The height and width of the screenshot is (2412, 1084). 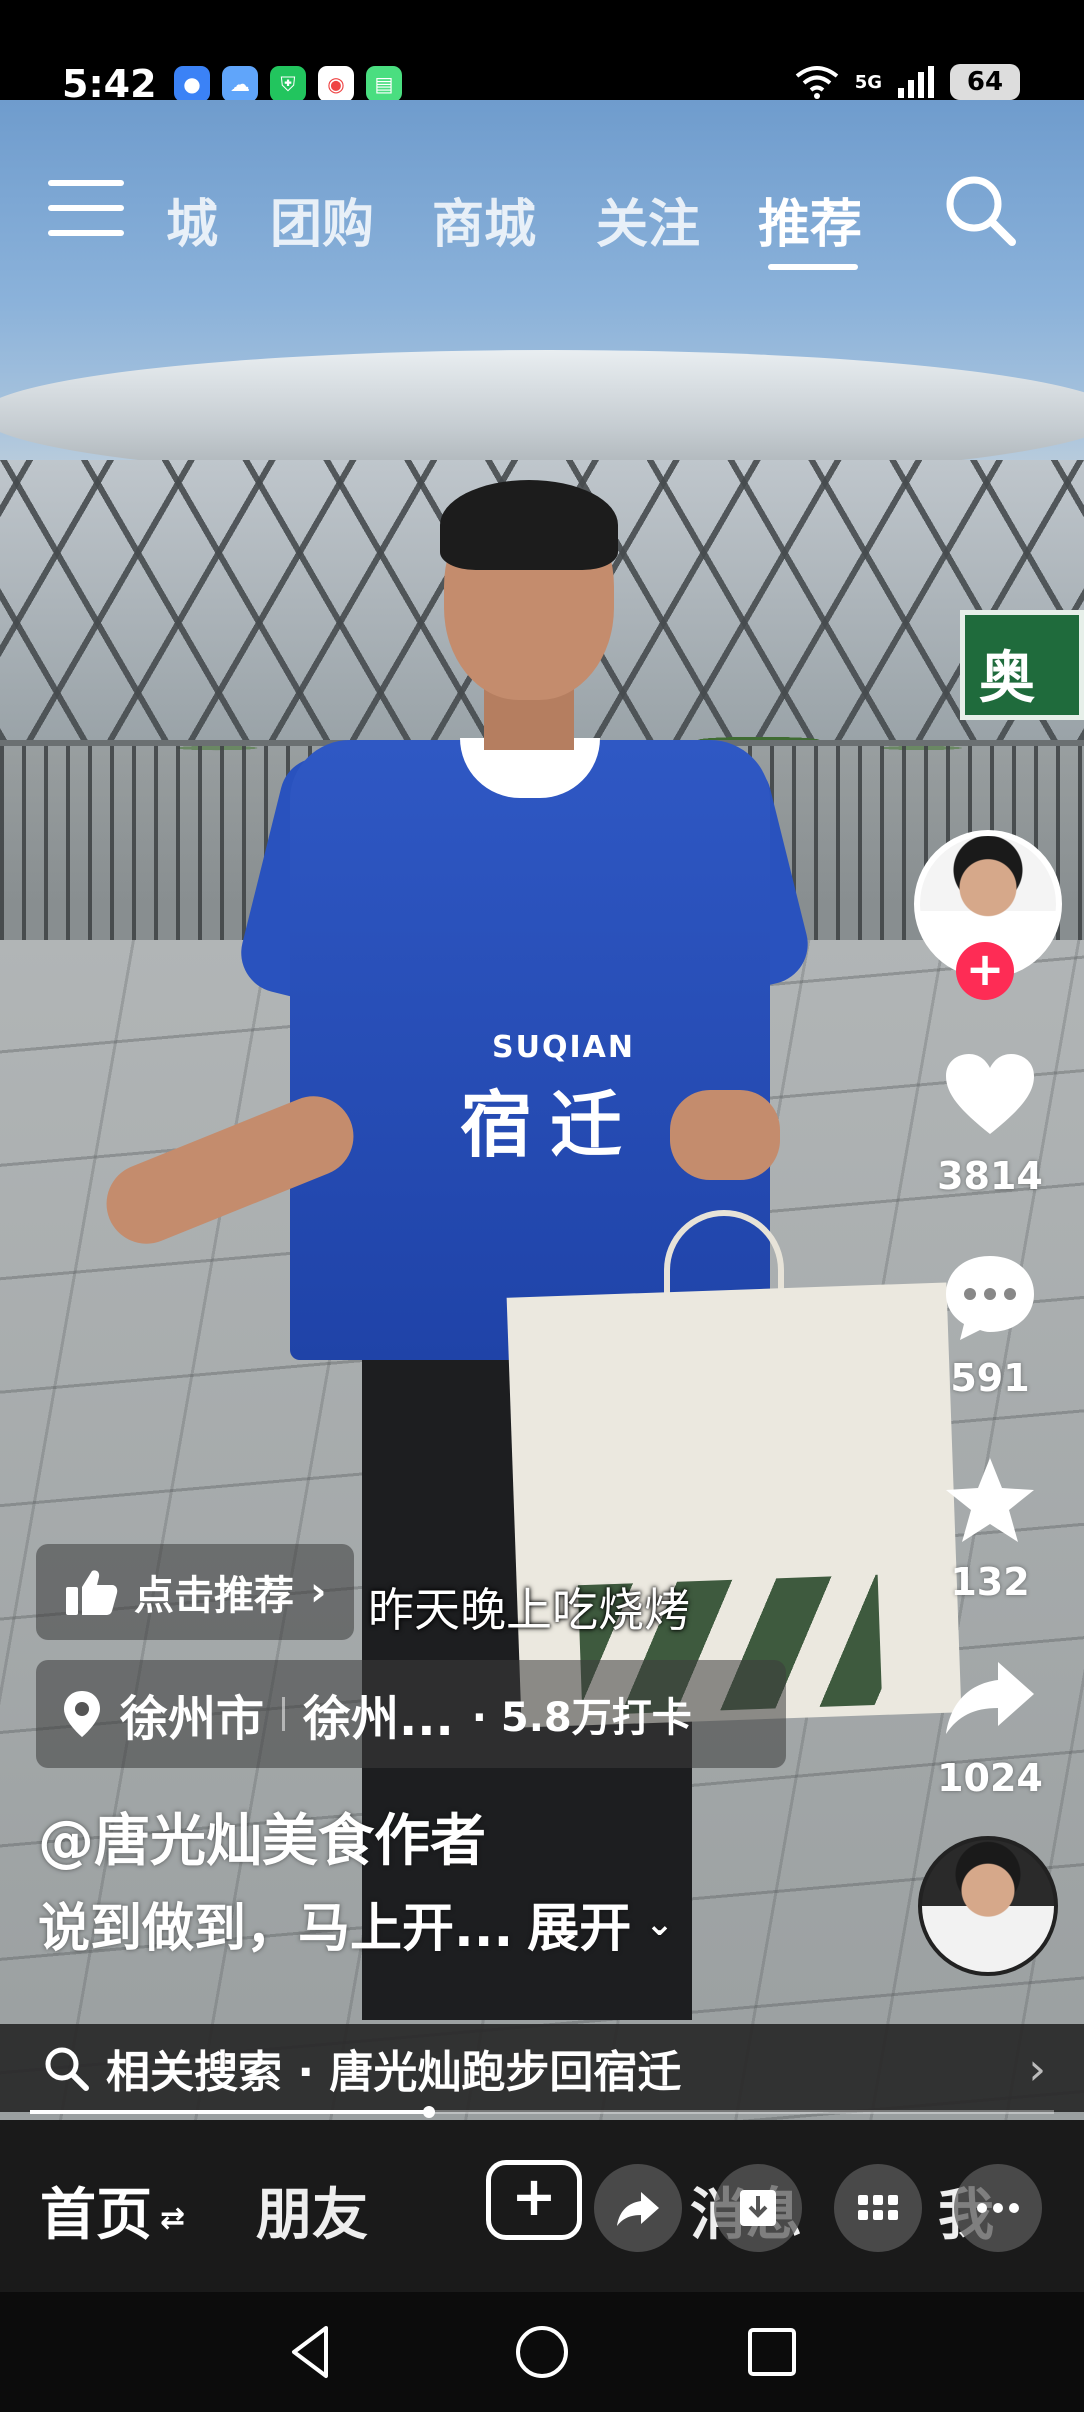 What do you see at coordinates (312, 2210) in the screenshot?
I see `nav-friends: 朋友` at bounding box center [312, 2210].